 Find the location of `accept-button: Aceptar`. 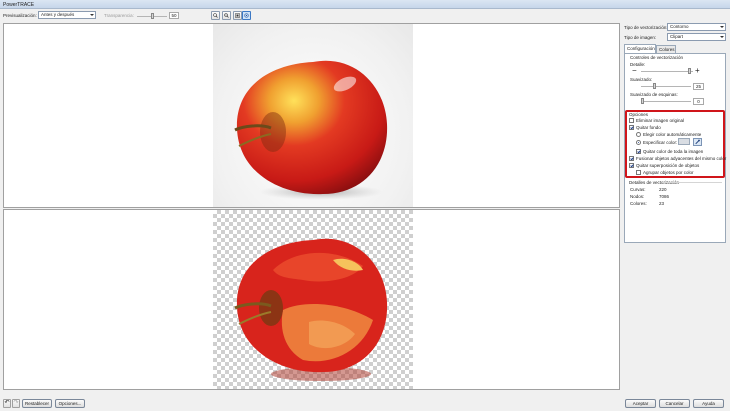

accept-button: Aceptar is located at coordinates (640, 403).